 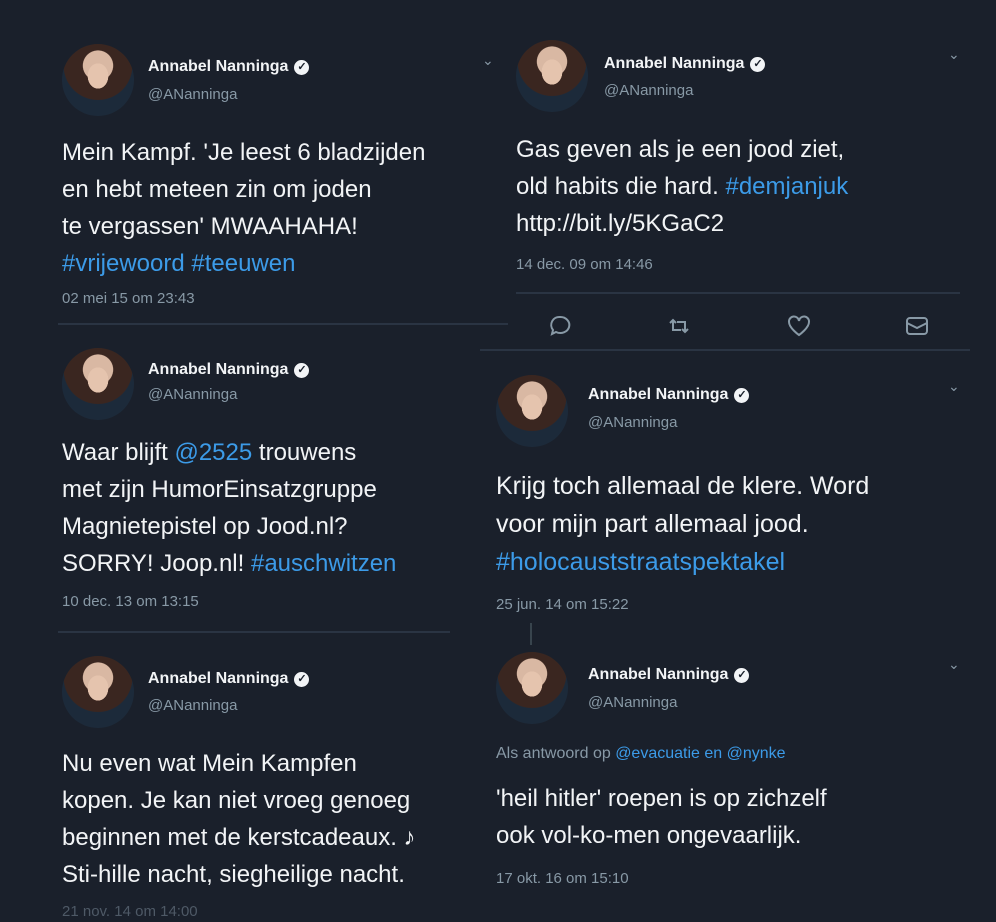 I want to click on tweet-text-line: met zijn HumorEinsatzgruppe, so click(x=229, y=489).